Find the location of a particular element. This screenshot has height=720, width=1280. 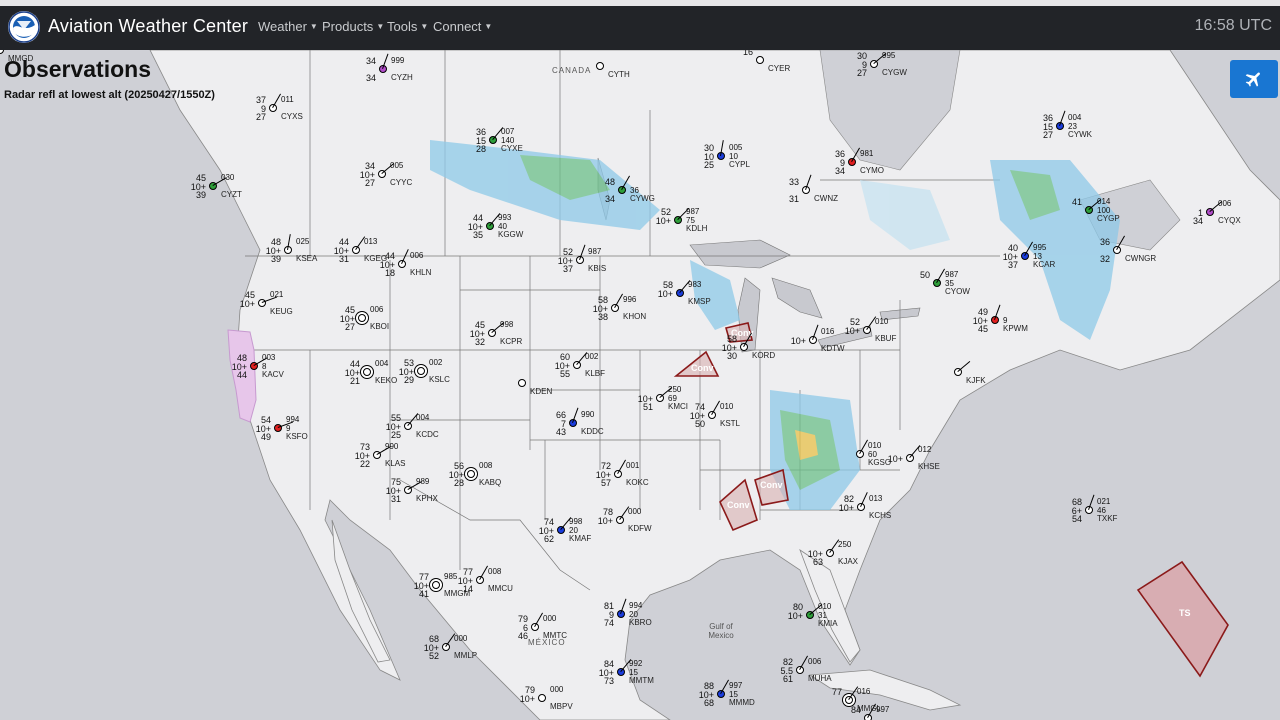

station-pressure: 012 is located at coordinates (925, 449).